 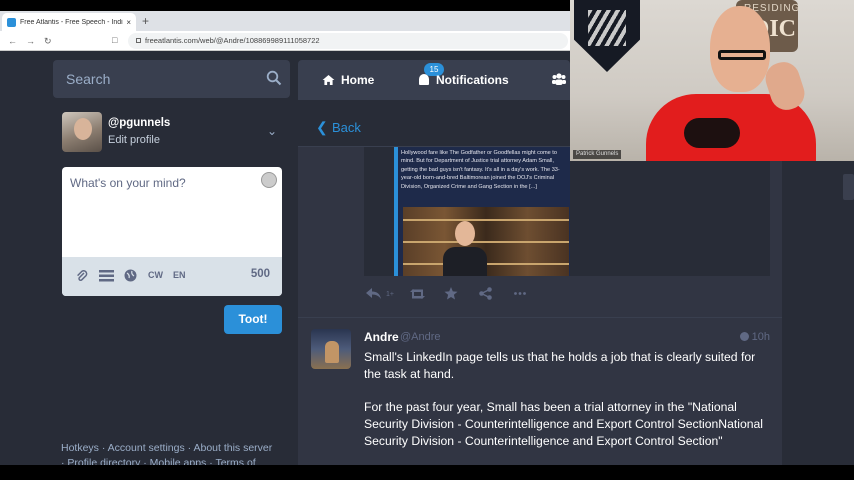 I want to click on status-timestamp: 10h, so click(x=754, y=337).